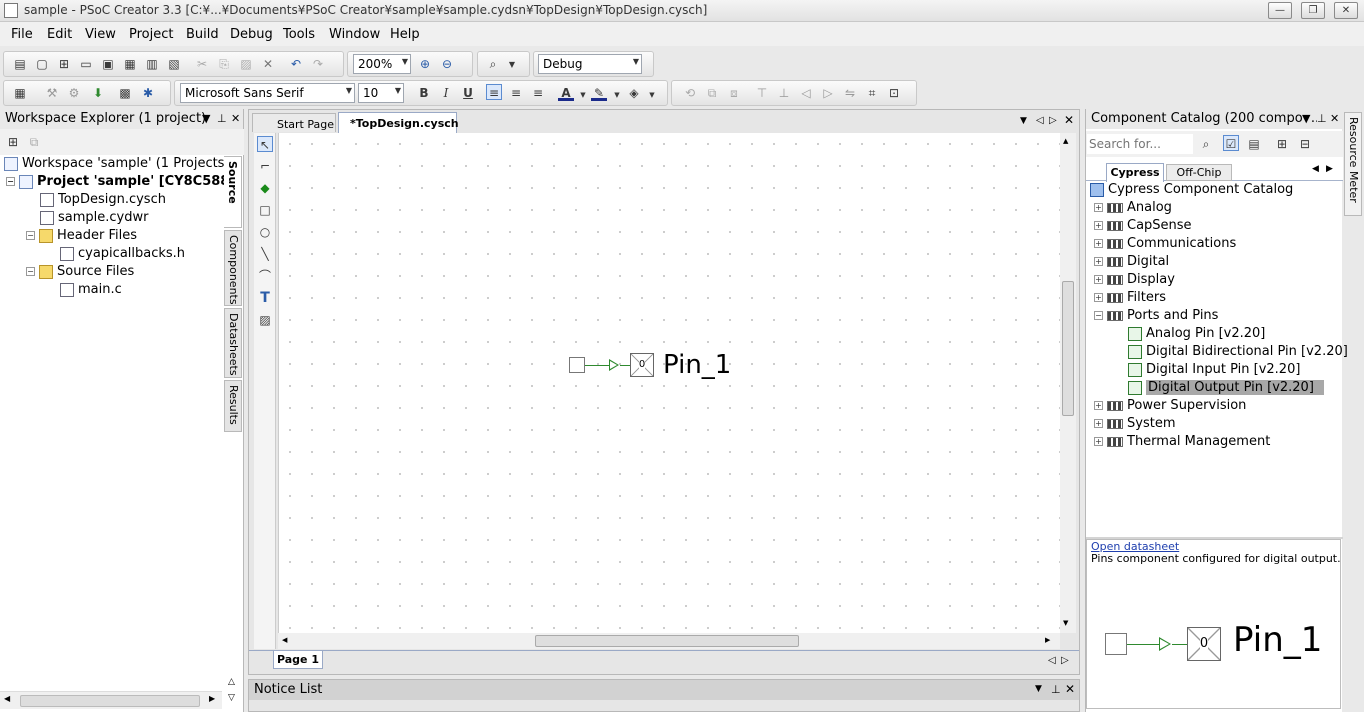 Image resolution: width=1364 pixels, height=712 pixels. I want to click on scroll-tabs-right-icon: ▶, so click(1329, 169).